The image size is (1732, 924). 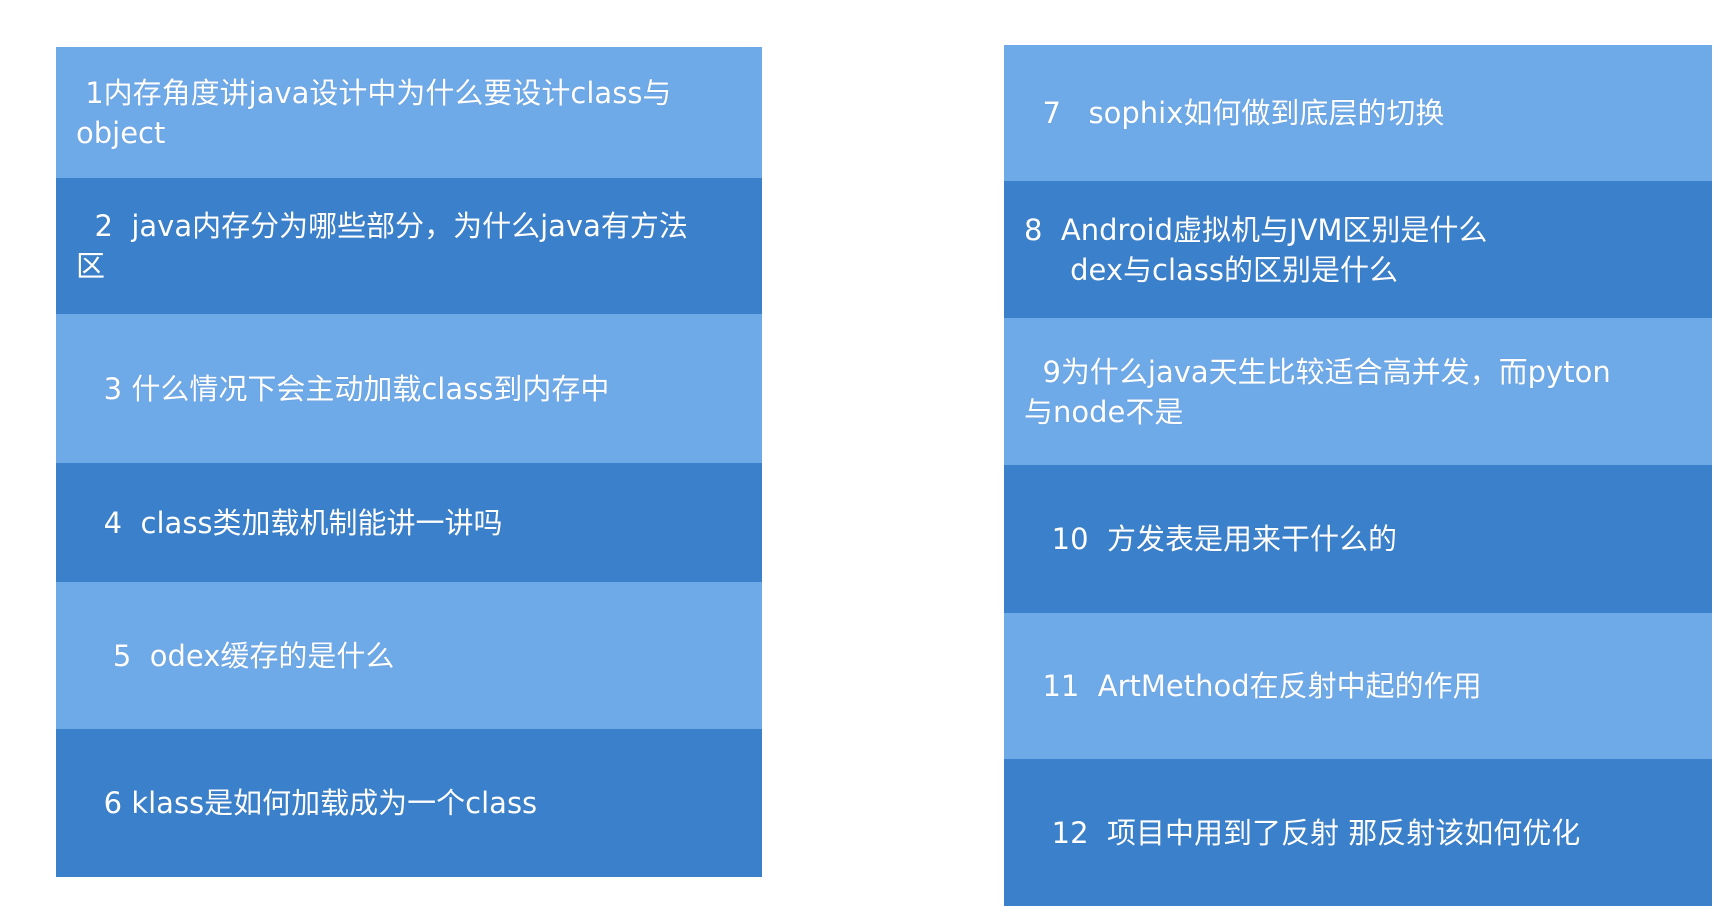 I want to click on question-cell-3: 3 什么情况下会主动加载class到内存中, so click(x=409, y=388).